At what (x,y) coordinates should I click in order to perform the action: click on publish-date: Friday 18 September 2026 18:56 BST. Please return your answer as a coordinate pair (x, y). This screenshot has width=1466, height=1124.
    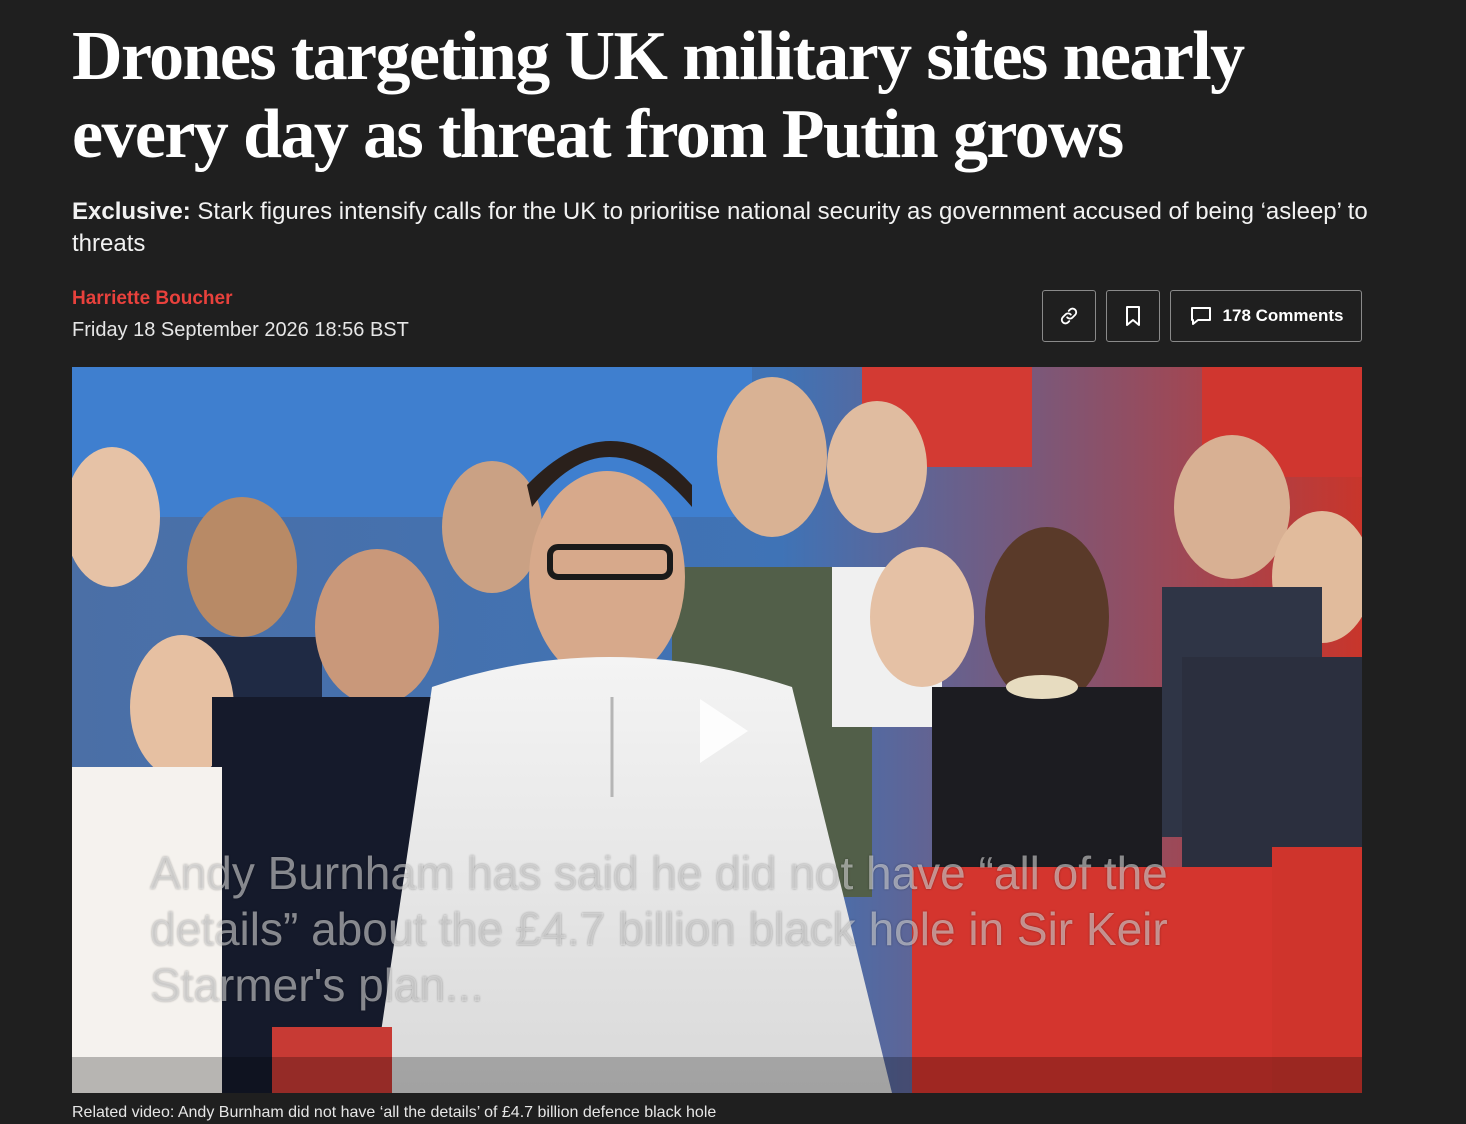
    Looking at the image, I should click on (240, 330).